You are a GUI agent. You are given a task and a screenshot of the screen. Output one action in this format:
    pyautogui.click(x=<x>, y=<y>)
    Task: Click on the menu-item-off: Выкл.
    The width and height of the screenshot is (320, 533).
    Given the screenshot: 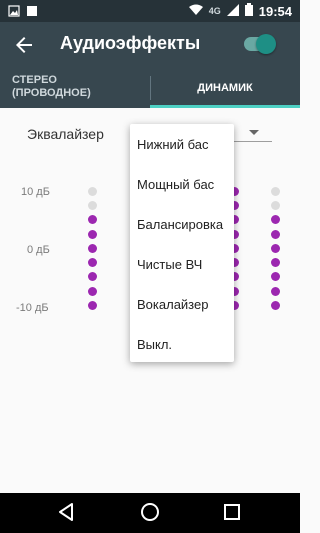 What is the action you would take?
    pyautogui.click(x=154, y=344)
    